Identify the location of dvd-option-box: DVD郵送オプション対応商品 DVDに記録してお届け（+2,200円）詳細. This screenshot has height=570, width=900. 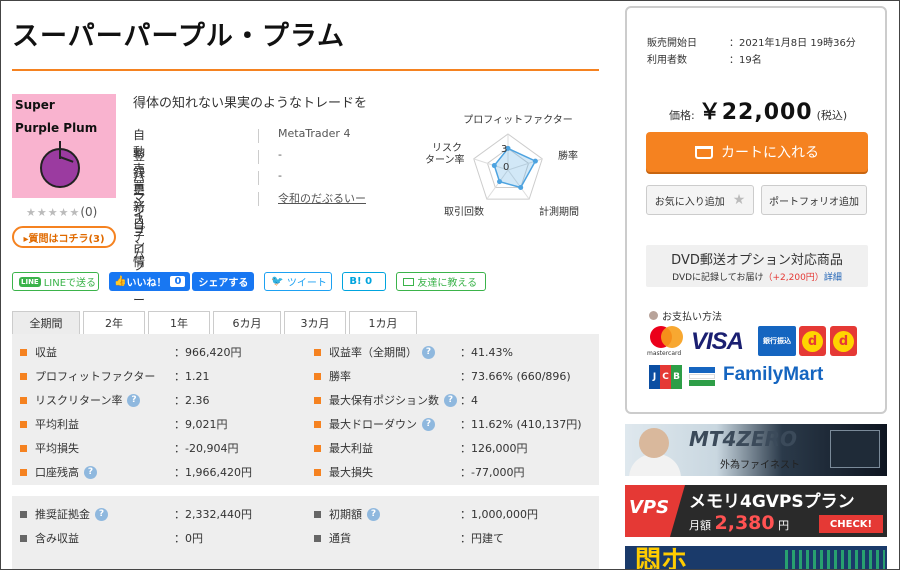
(757, 266).